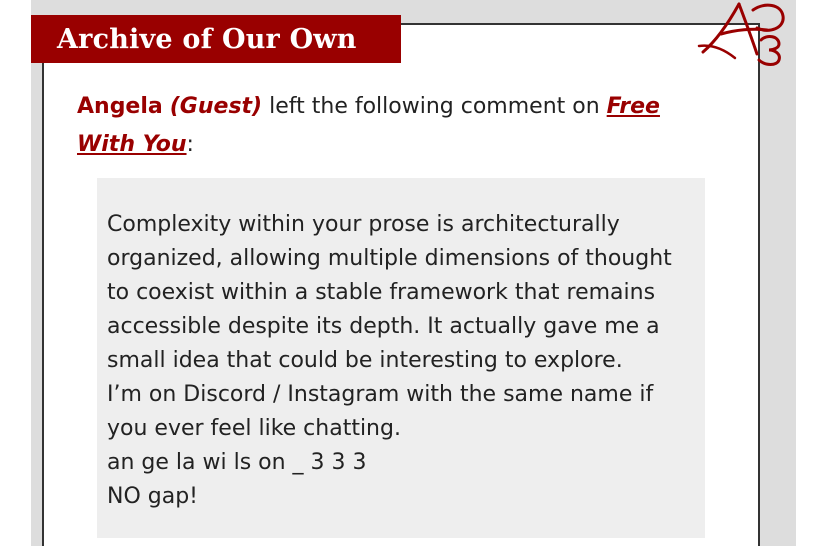 The height and width of the screenshot is (546, 828). What do you see at coordinates (152, 496) in the screenshot?
I see `comment-line-9: NO gap!` at bounding box center [152, 496].